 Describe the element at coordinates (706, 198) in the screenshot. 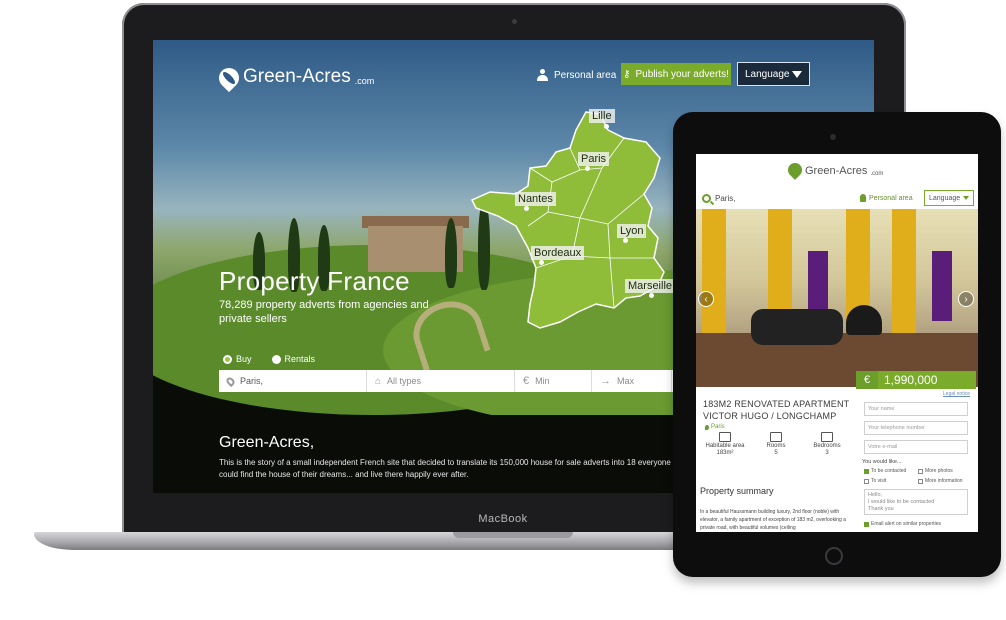

I see `search-icon` at that location.